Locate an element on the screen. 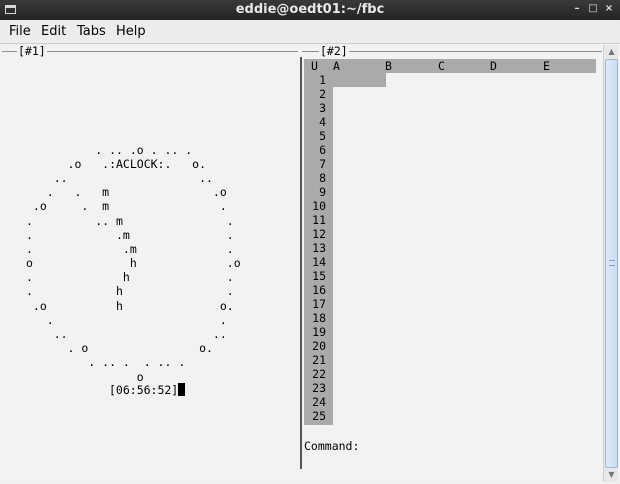 This screenshot has height=484, width=620. row-header: 6 is located at coordinates (315, 150).